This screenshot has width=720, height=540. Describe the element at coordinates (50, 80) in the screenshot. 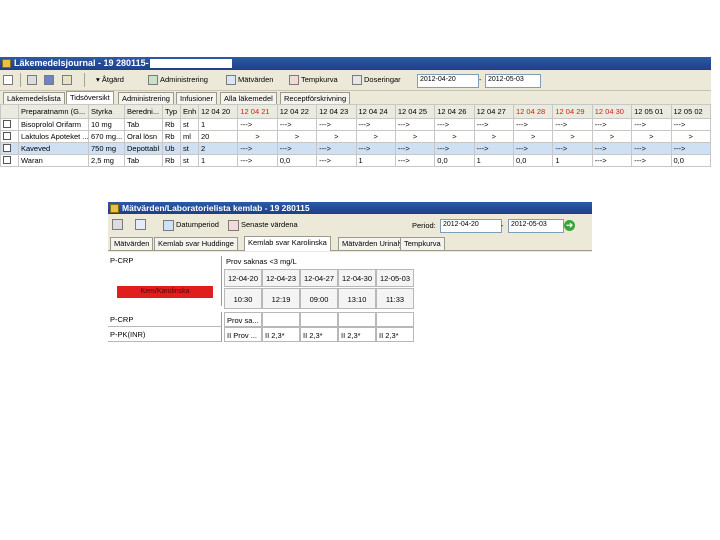

I see `save-icon` at that location.